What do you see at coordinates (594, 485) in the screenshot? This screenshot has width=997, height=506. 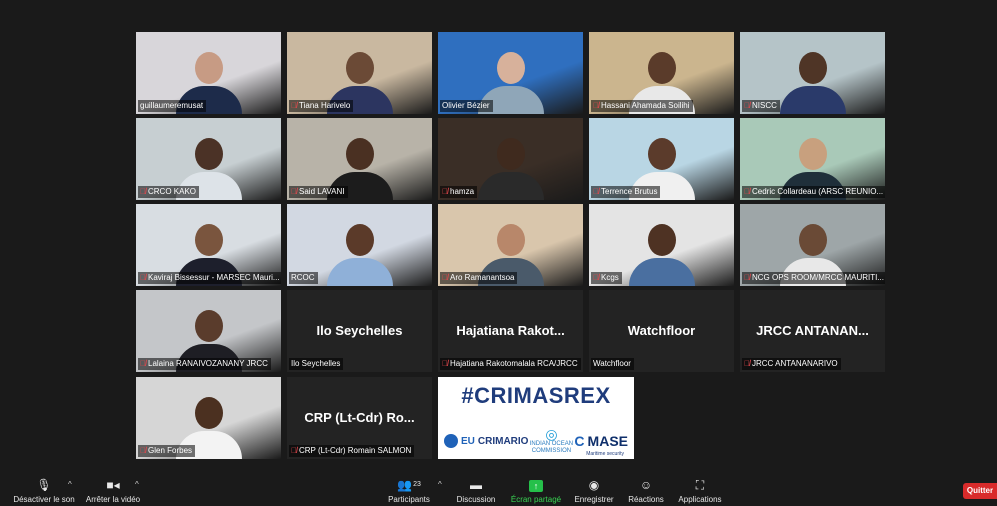 I see `record-icon: ◉` at bounding box center [594, 485].